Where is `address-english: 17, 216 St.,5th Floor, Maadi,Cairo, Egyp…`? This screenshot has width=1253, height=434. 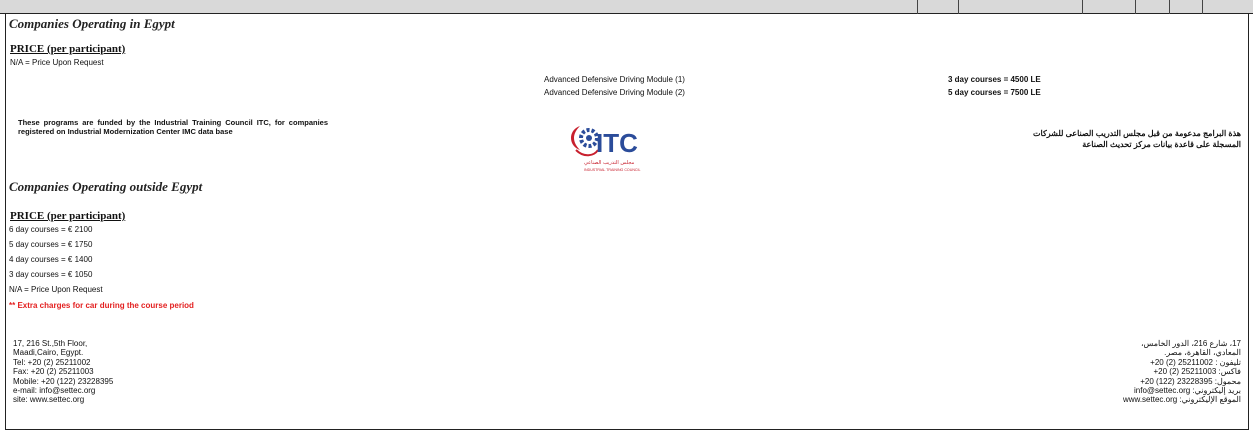 address-english: 17, 216 St.,5th Floor, Maadi,Cairo, Egyp… is located at coordinates (63, 372).